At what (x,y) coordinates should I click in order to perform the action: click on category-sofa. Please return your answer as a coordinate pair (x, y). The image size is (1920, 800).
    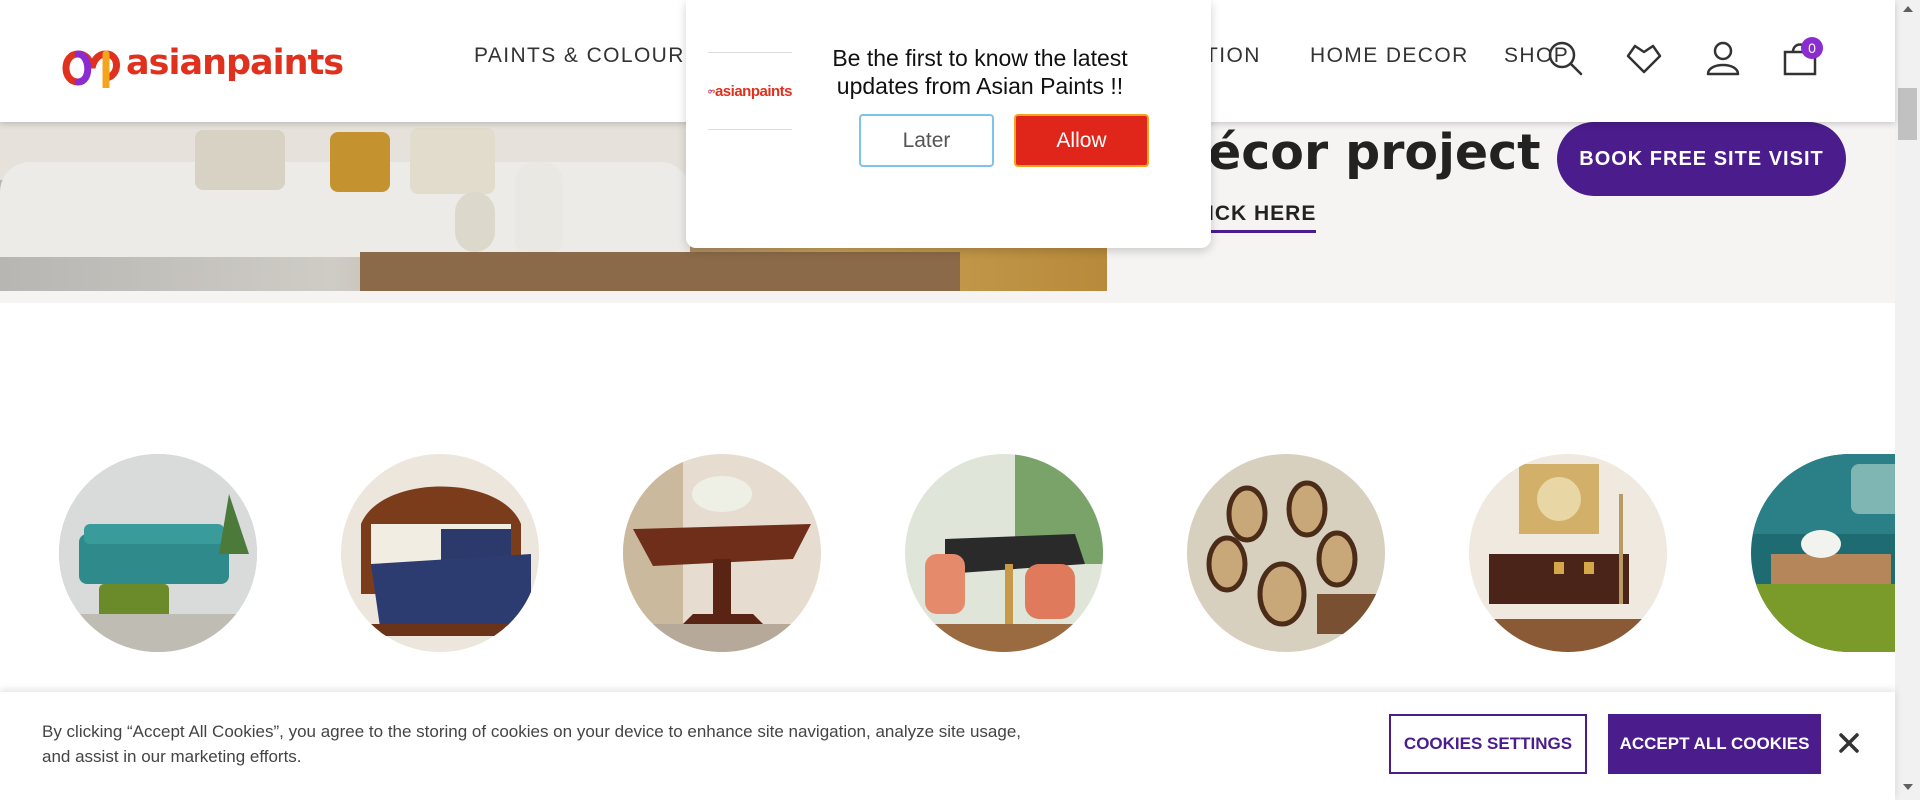
    Looking at the image, I should click on (158, 553).